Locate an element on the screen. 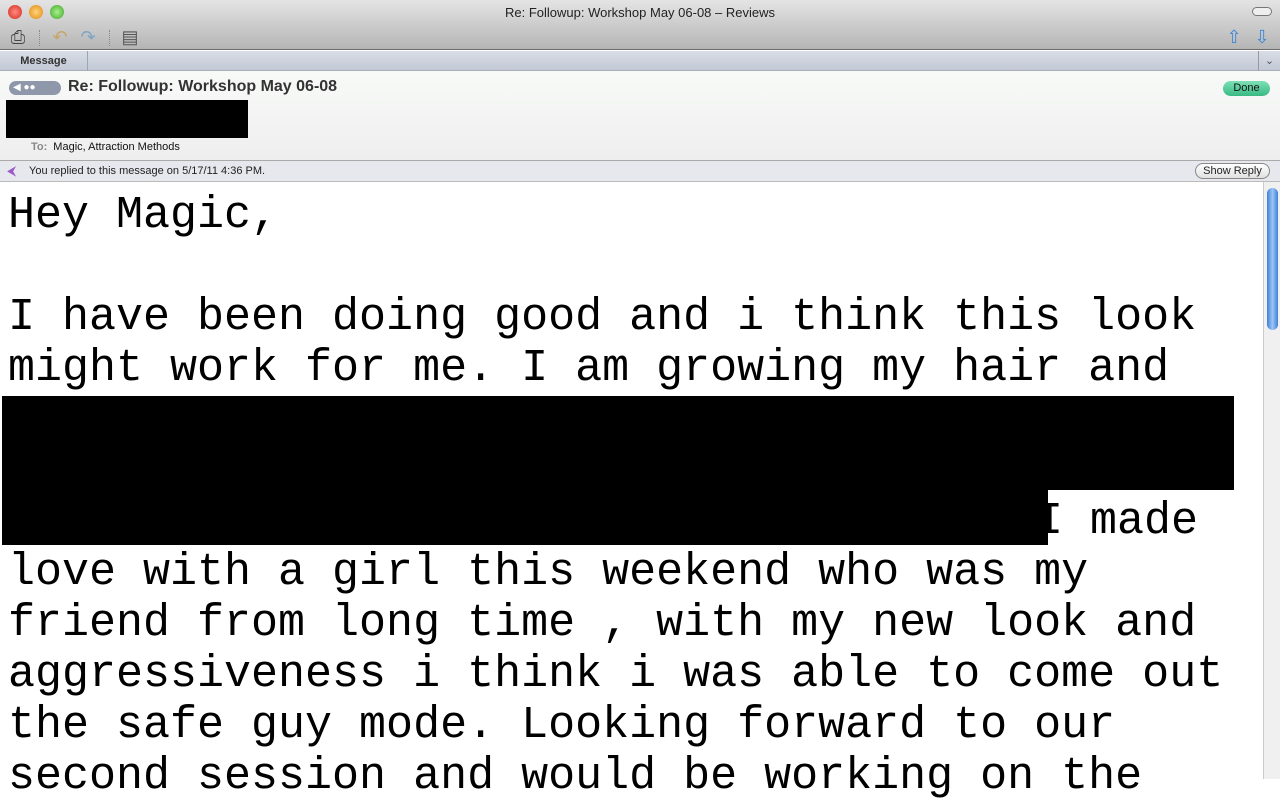  next-message-icon: ⇩ is located at coordinates (1262, 37).